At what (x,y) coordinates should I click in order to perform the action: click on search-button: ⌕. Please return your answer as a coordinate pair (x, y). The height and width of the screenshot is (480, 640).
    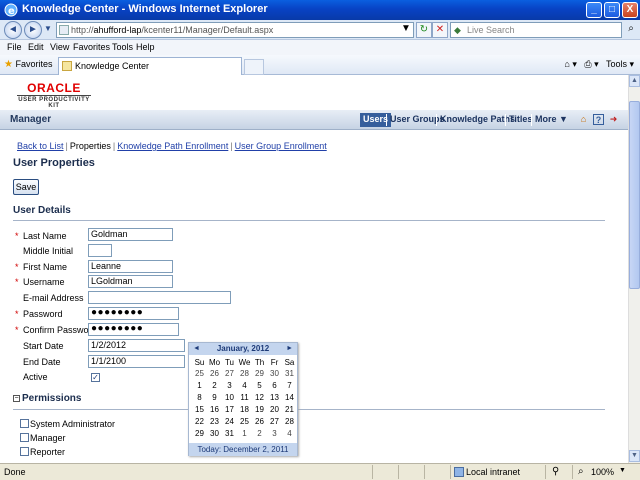
    Looking at the image, I should click on (631, 30).